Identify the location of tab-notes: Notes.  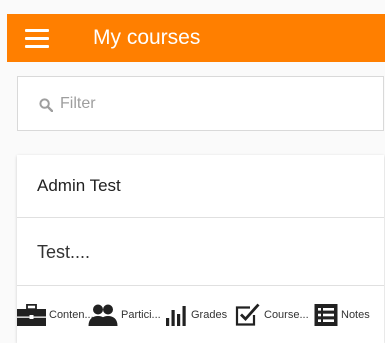
(342, 315).